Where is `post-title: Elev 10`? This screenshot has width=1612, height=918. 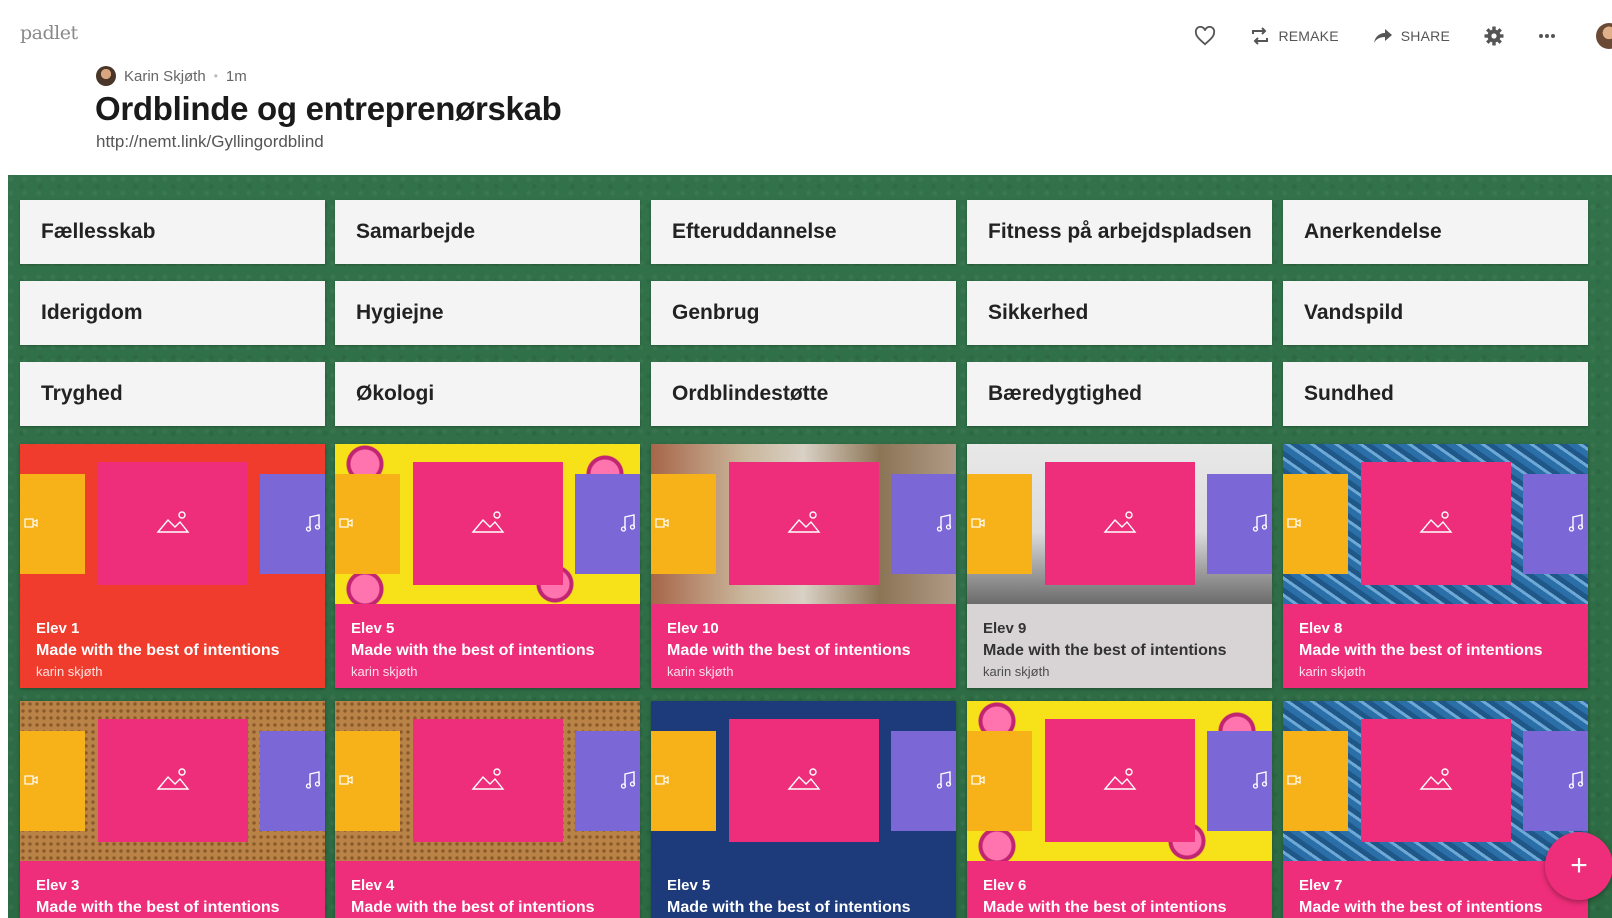 post-title: Elev 10 is located at coordinates (693, 628).